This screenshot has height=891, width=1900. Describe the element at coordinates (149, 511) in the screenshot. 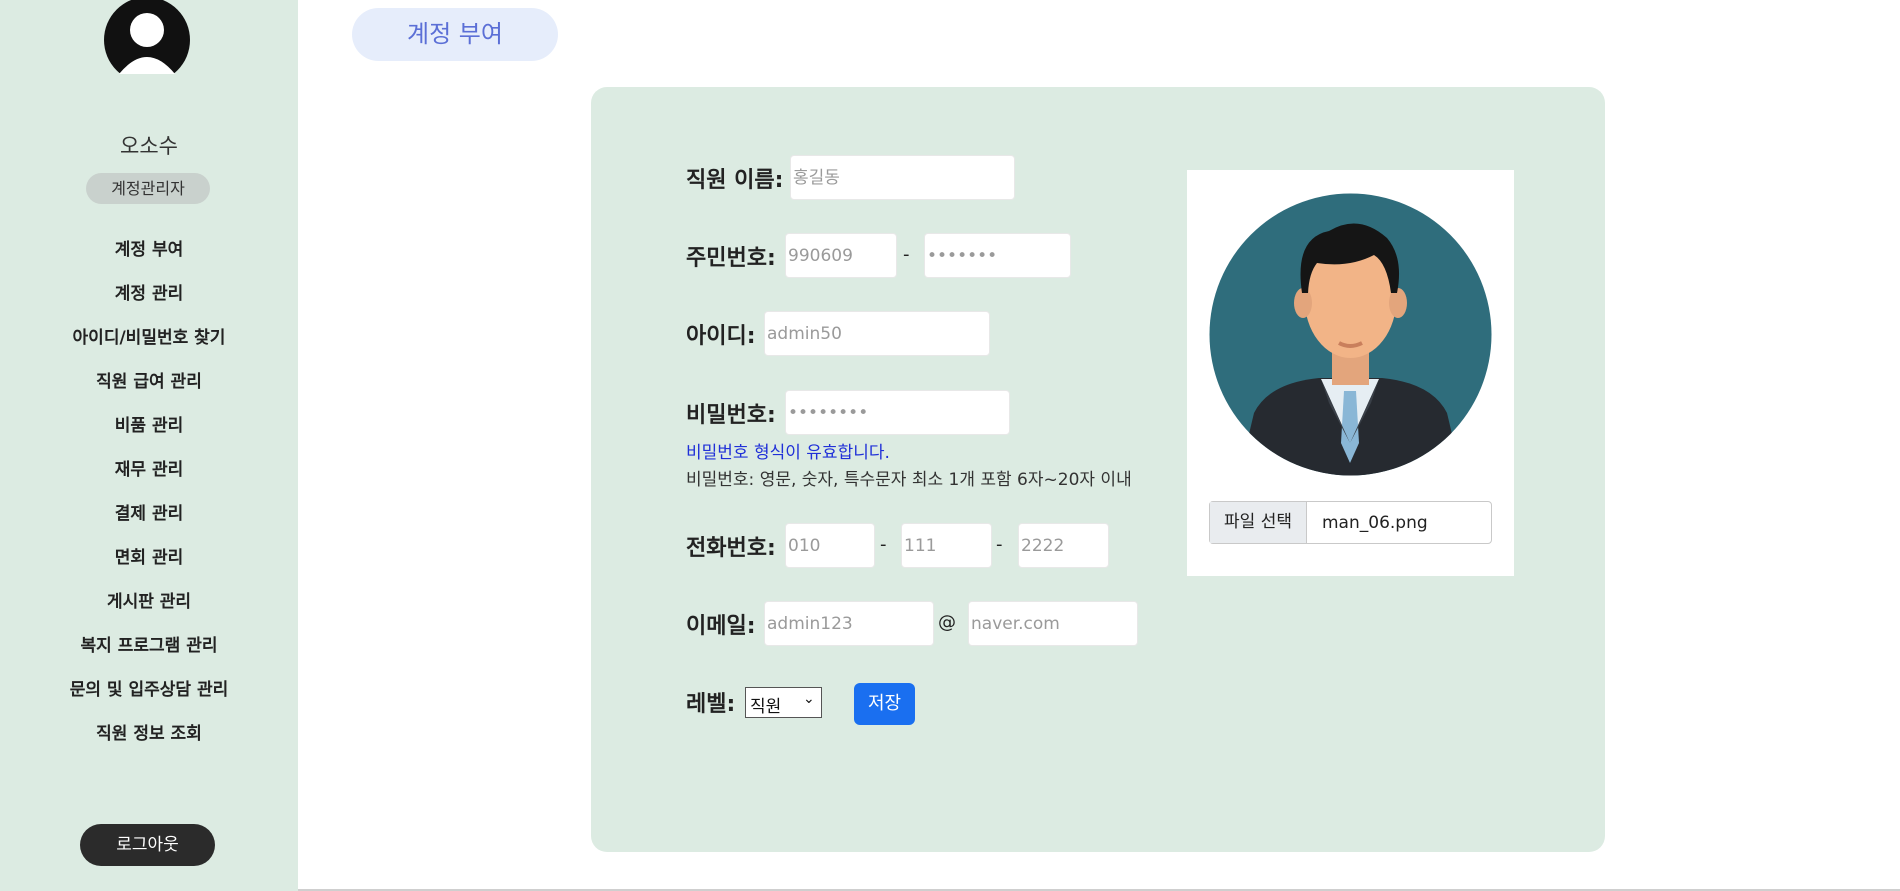

I see `sidebar-item-payment: 결제 관리` at that location.